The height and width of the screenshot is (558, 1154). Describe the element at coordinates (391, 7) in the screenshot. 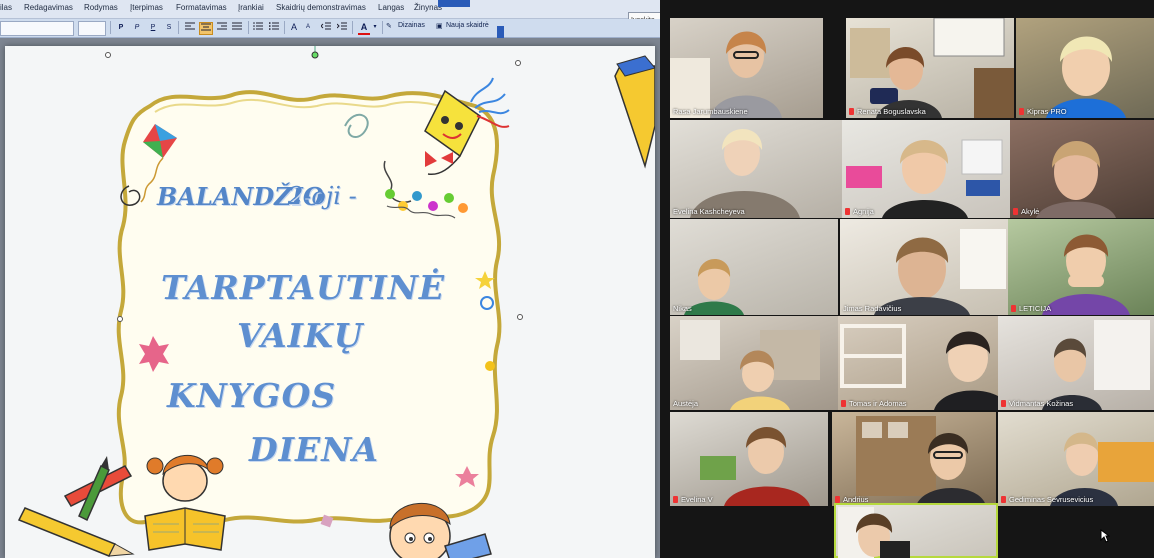

I see `menu-window: Langas` at that location.